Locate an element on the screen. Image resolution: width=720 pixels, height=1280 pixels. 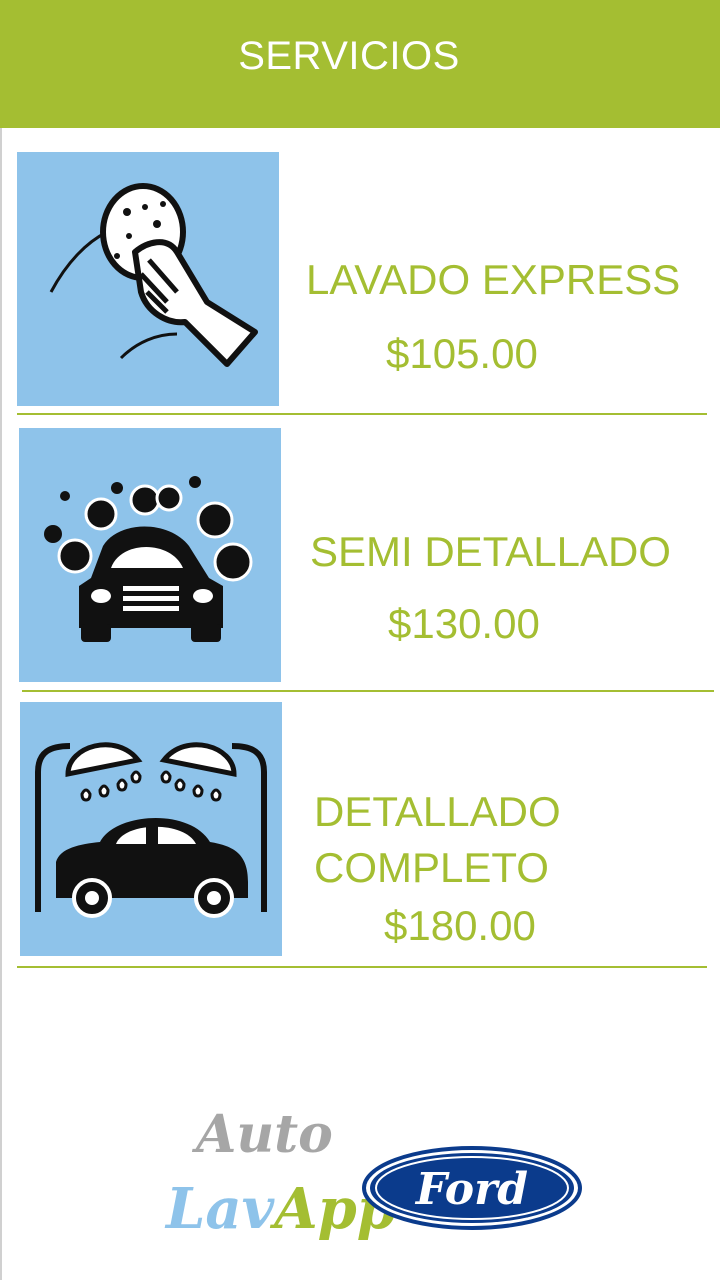
app-header: SERVICIOS is located at coordinates (360, 64).